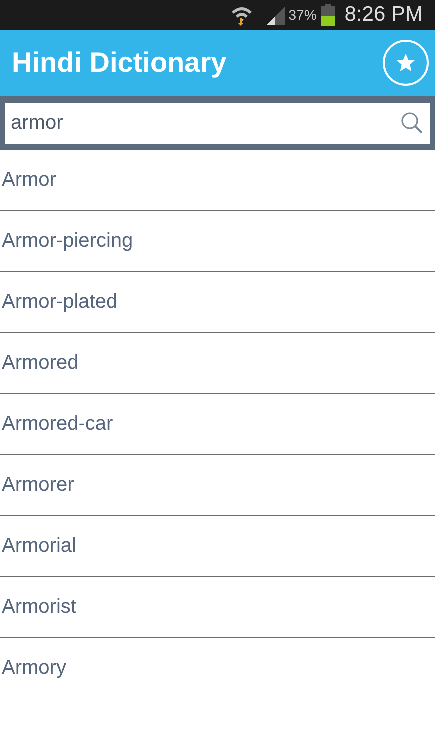 The height and width of the screenshot is (730, 435). I want to click on battery-icon, so click(327, 15).